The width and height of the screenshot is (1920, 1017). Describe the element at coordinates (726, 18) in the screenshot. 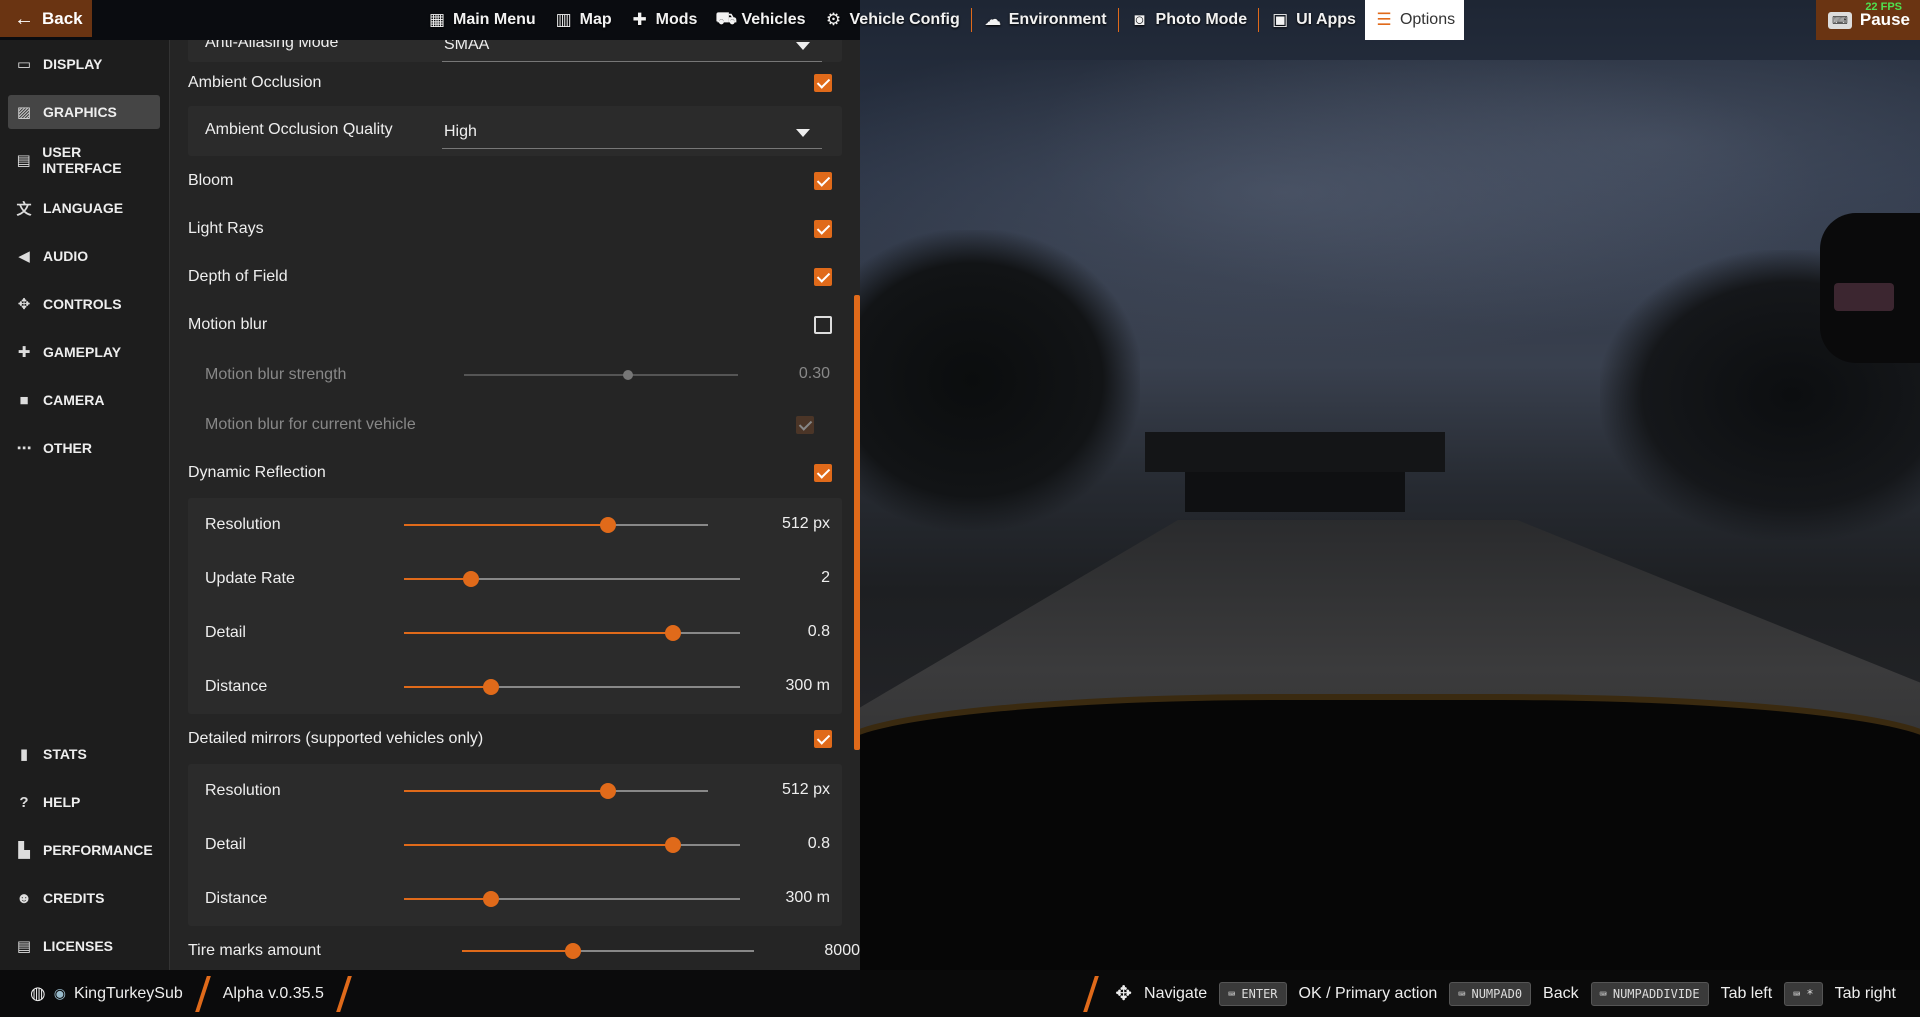

I see `car-icon: ⛟` at that location.